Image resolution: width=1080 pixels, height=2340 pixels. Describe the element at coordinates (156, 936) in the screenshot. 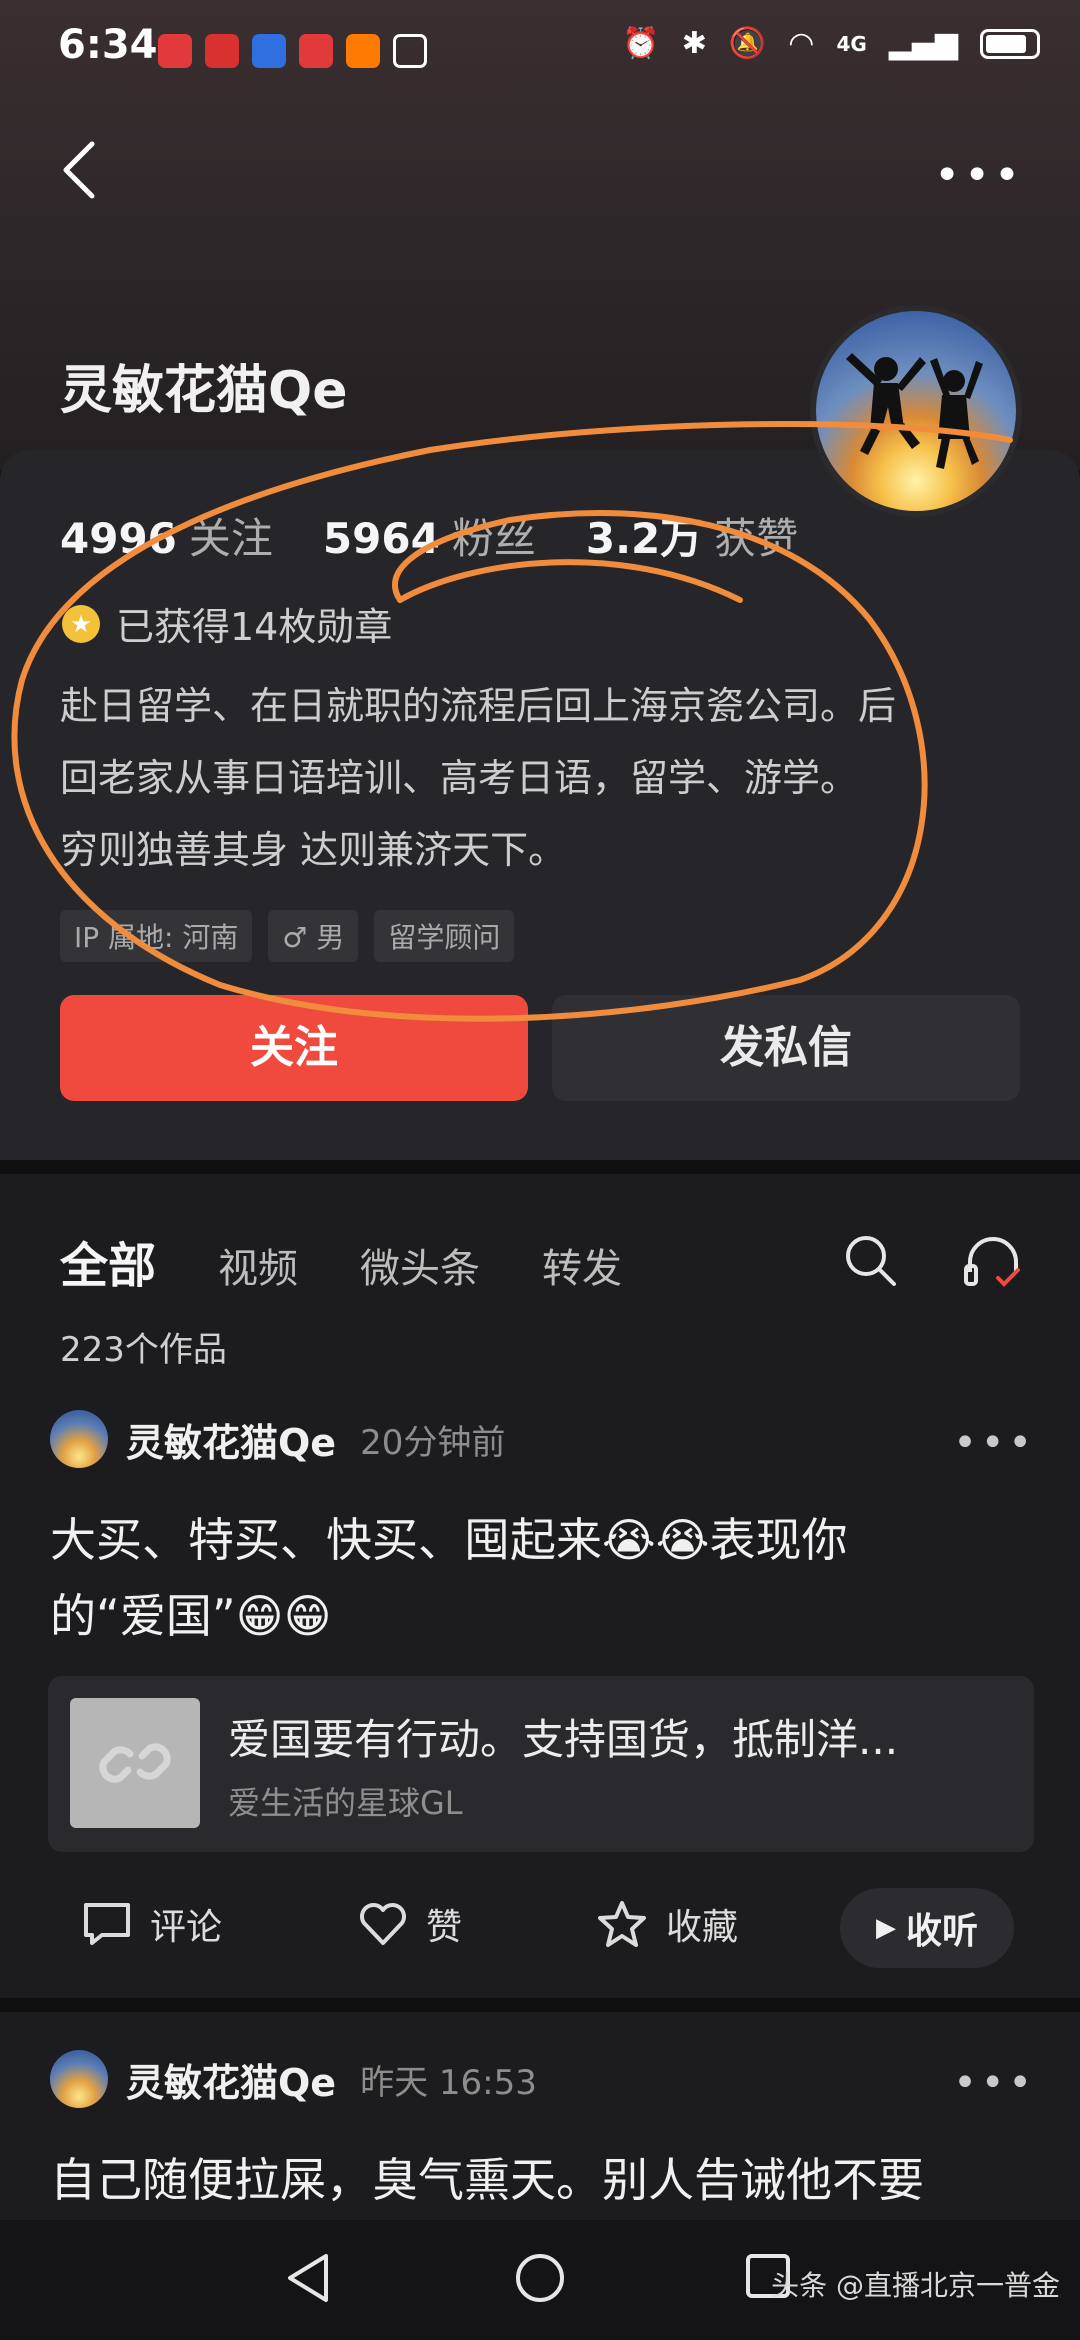

I see `ip-location-tag: IP 属地: 河南` at that location.